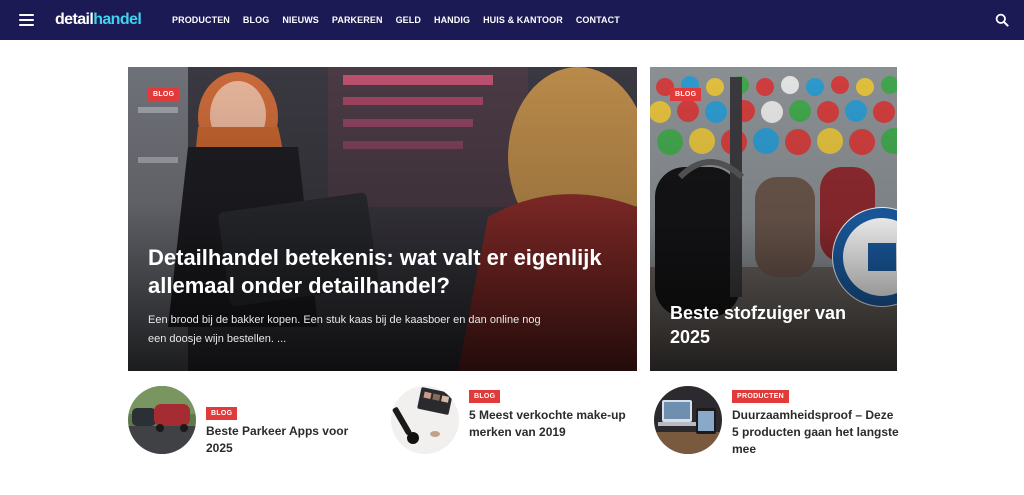 The image size is (1024, 495). What do you see at coordinates (300, 20) in the screenshot?
I see `nav-item-nieuws: NIEUWS` at bounding box center [300, 20].